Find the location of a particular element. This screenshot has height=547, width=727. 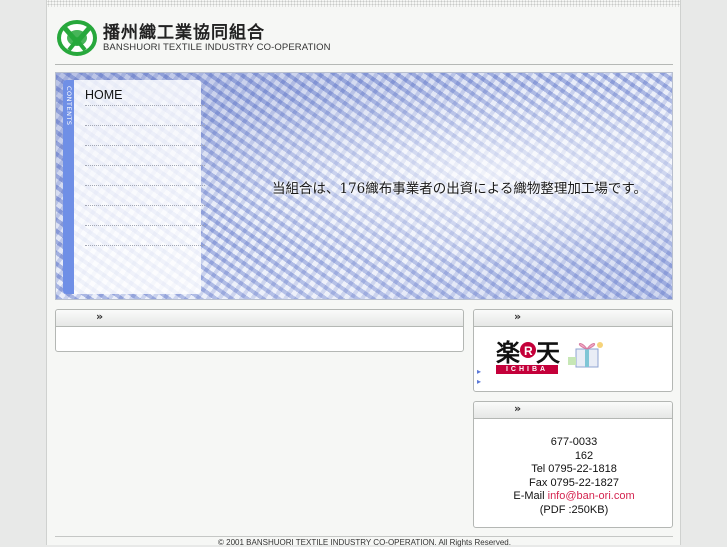

menu-item-home: HOME is located at coordinates (145, 96).